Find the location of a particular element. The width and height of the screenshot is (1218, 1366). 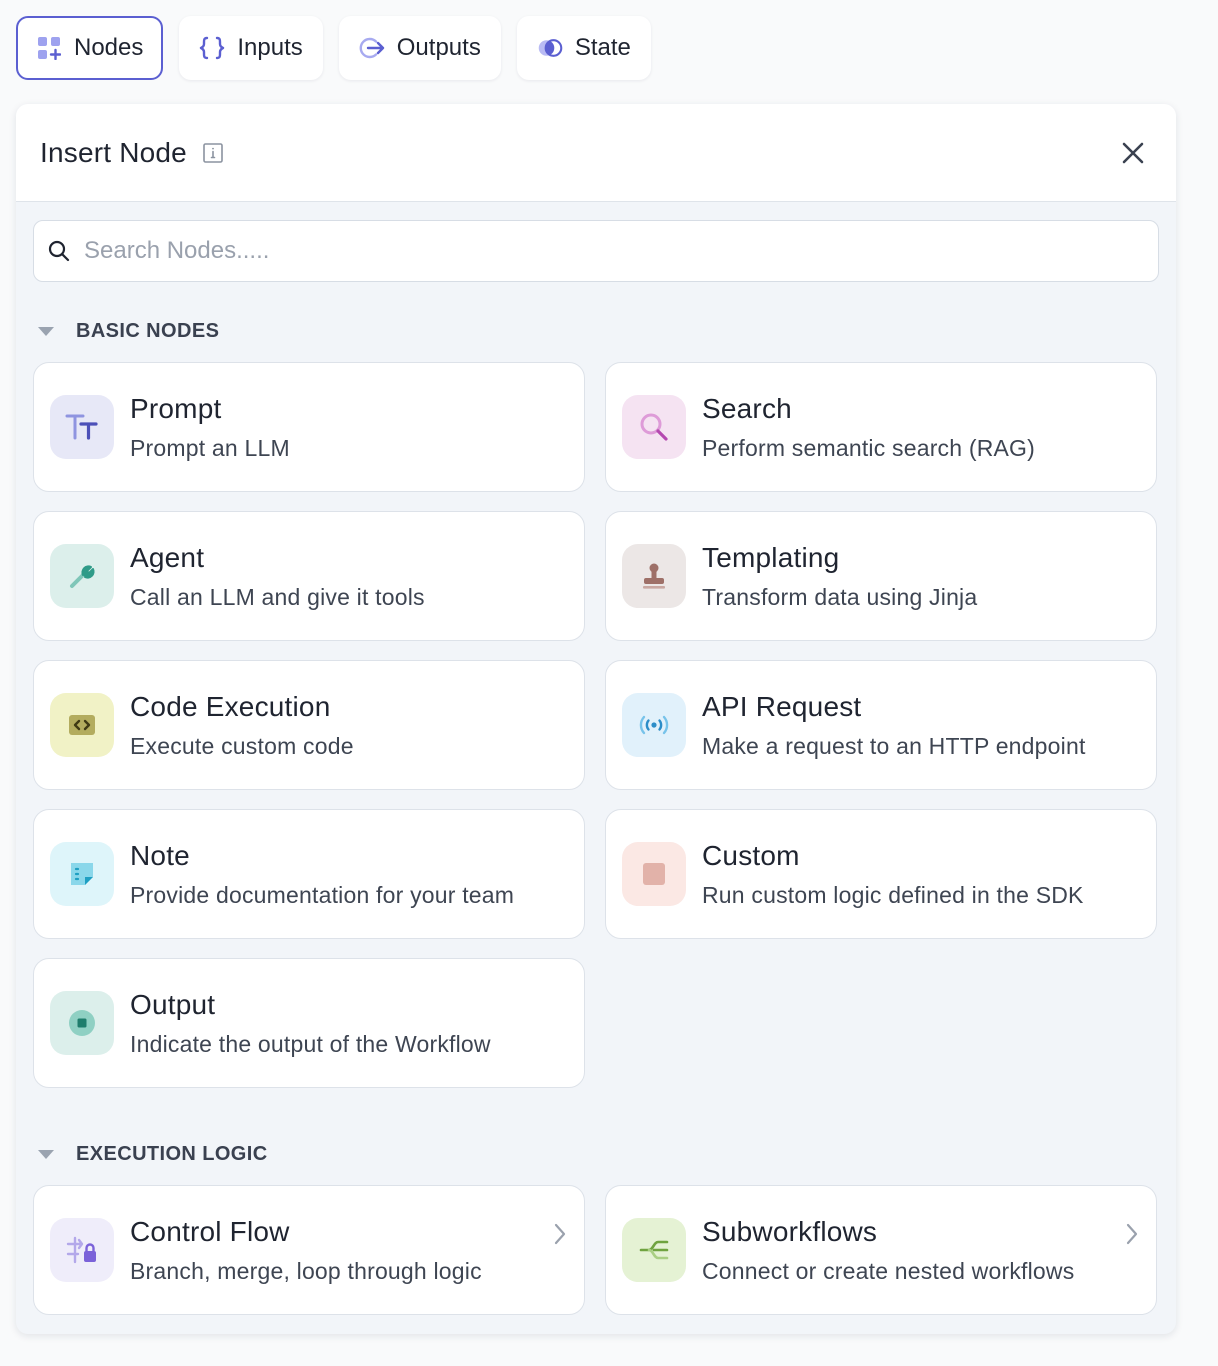

section-header-execution-logic: EXECUTION LOGIC is located at coordinates (153, 1154).